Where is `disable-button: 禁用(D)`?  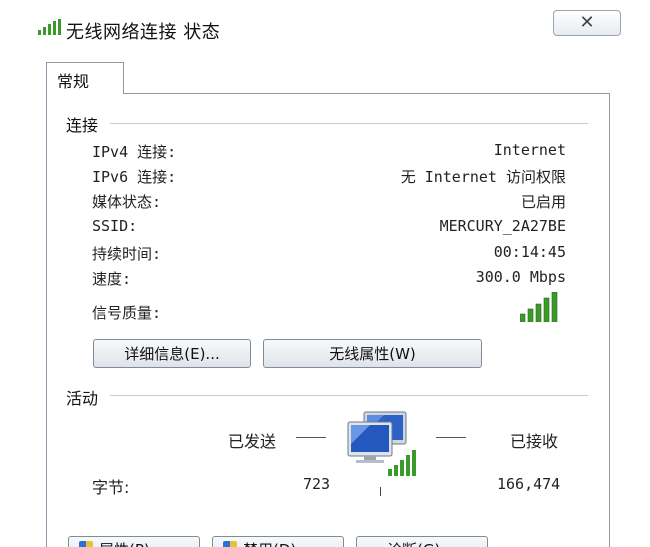
disable-button: 禁用(D) is located at coordinates (278, 541).